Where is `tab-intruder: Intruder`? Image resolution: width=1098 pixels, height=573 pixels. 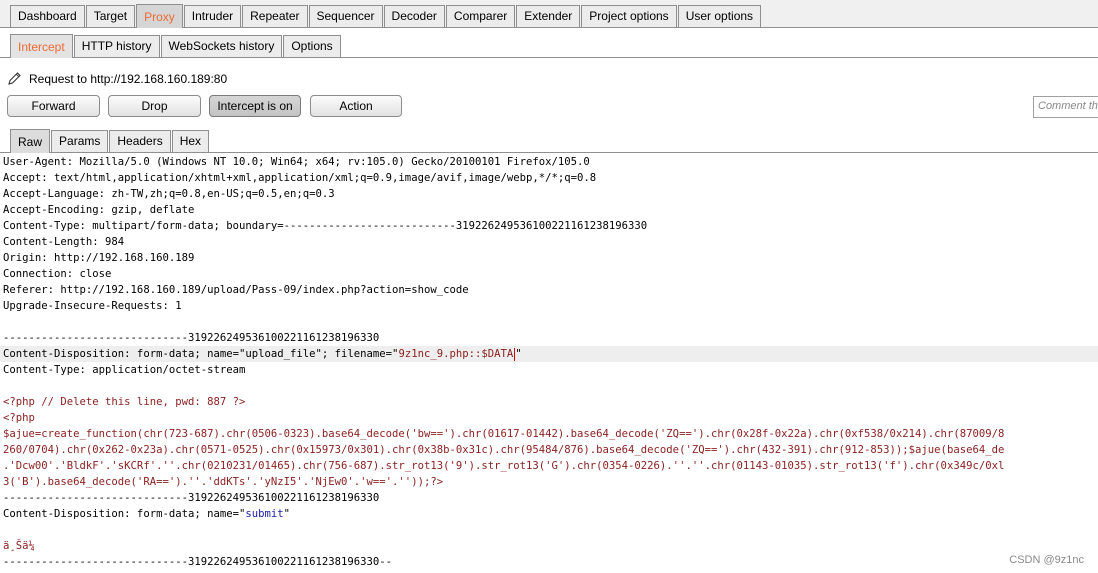 tab-intruder: Intruder is located at coordinates (212, 16).